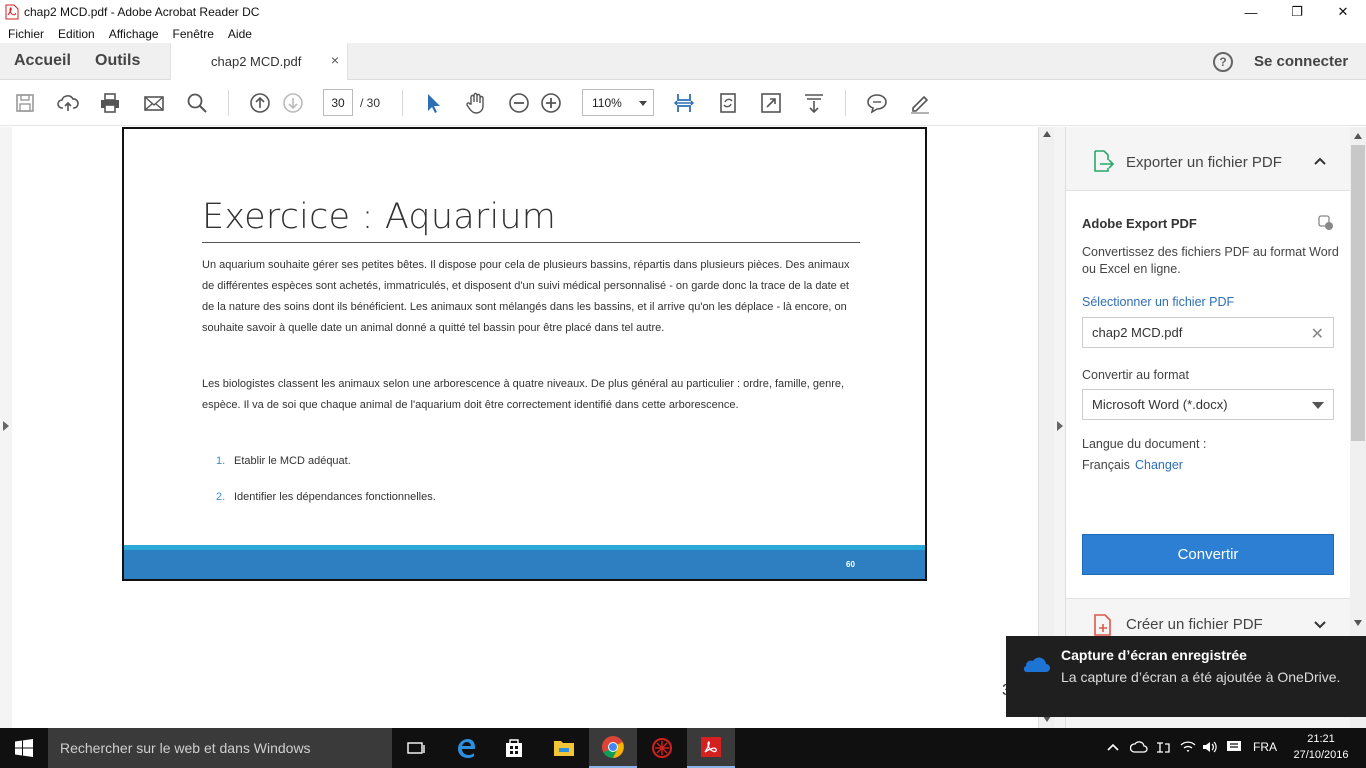  What do you see at coordinates (476, 103) in the screenshot?
I see `hand-icon` at bounding box center [476, 103].